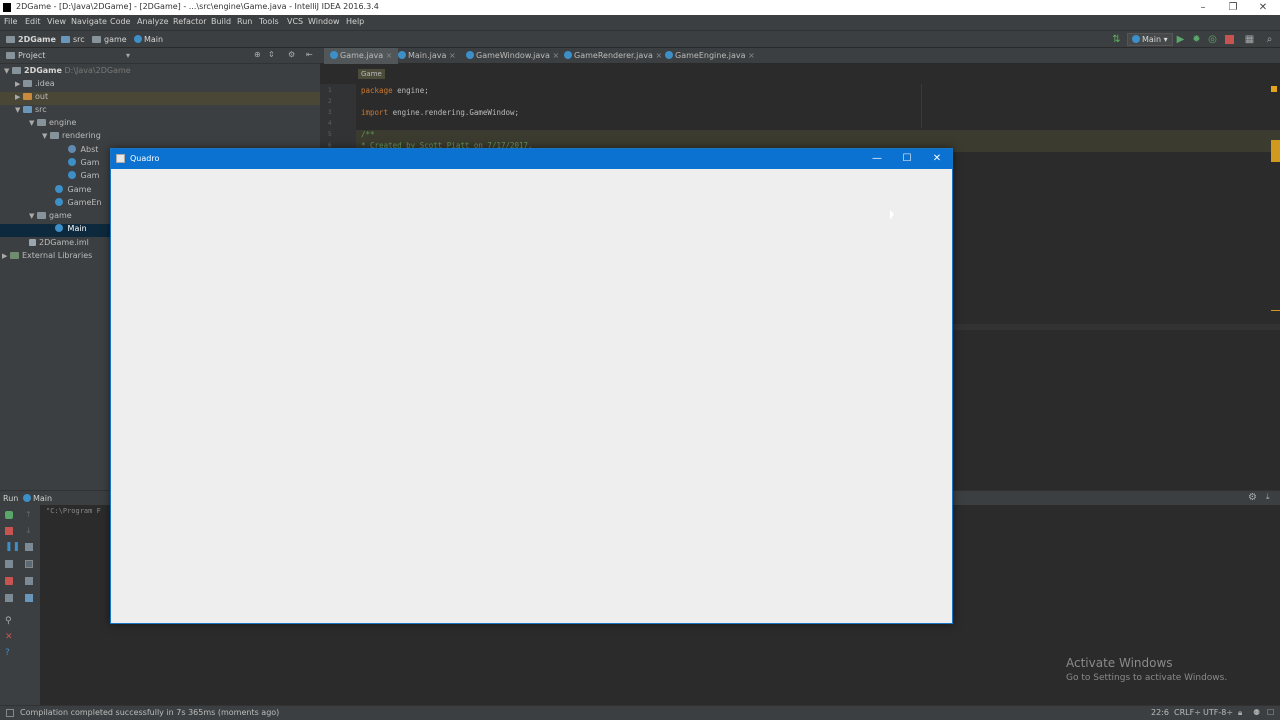 This screenshot has height=720, width=1280. Describe the element at coordinates (1196, 39) in the screenshot. I see `debug-icon: ✹` at that location.